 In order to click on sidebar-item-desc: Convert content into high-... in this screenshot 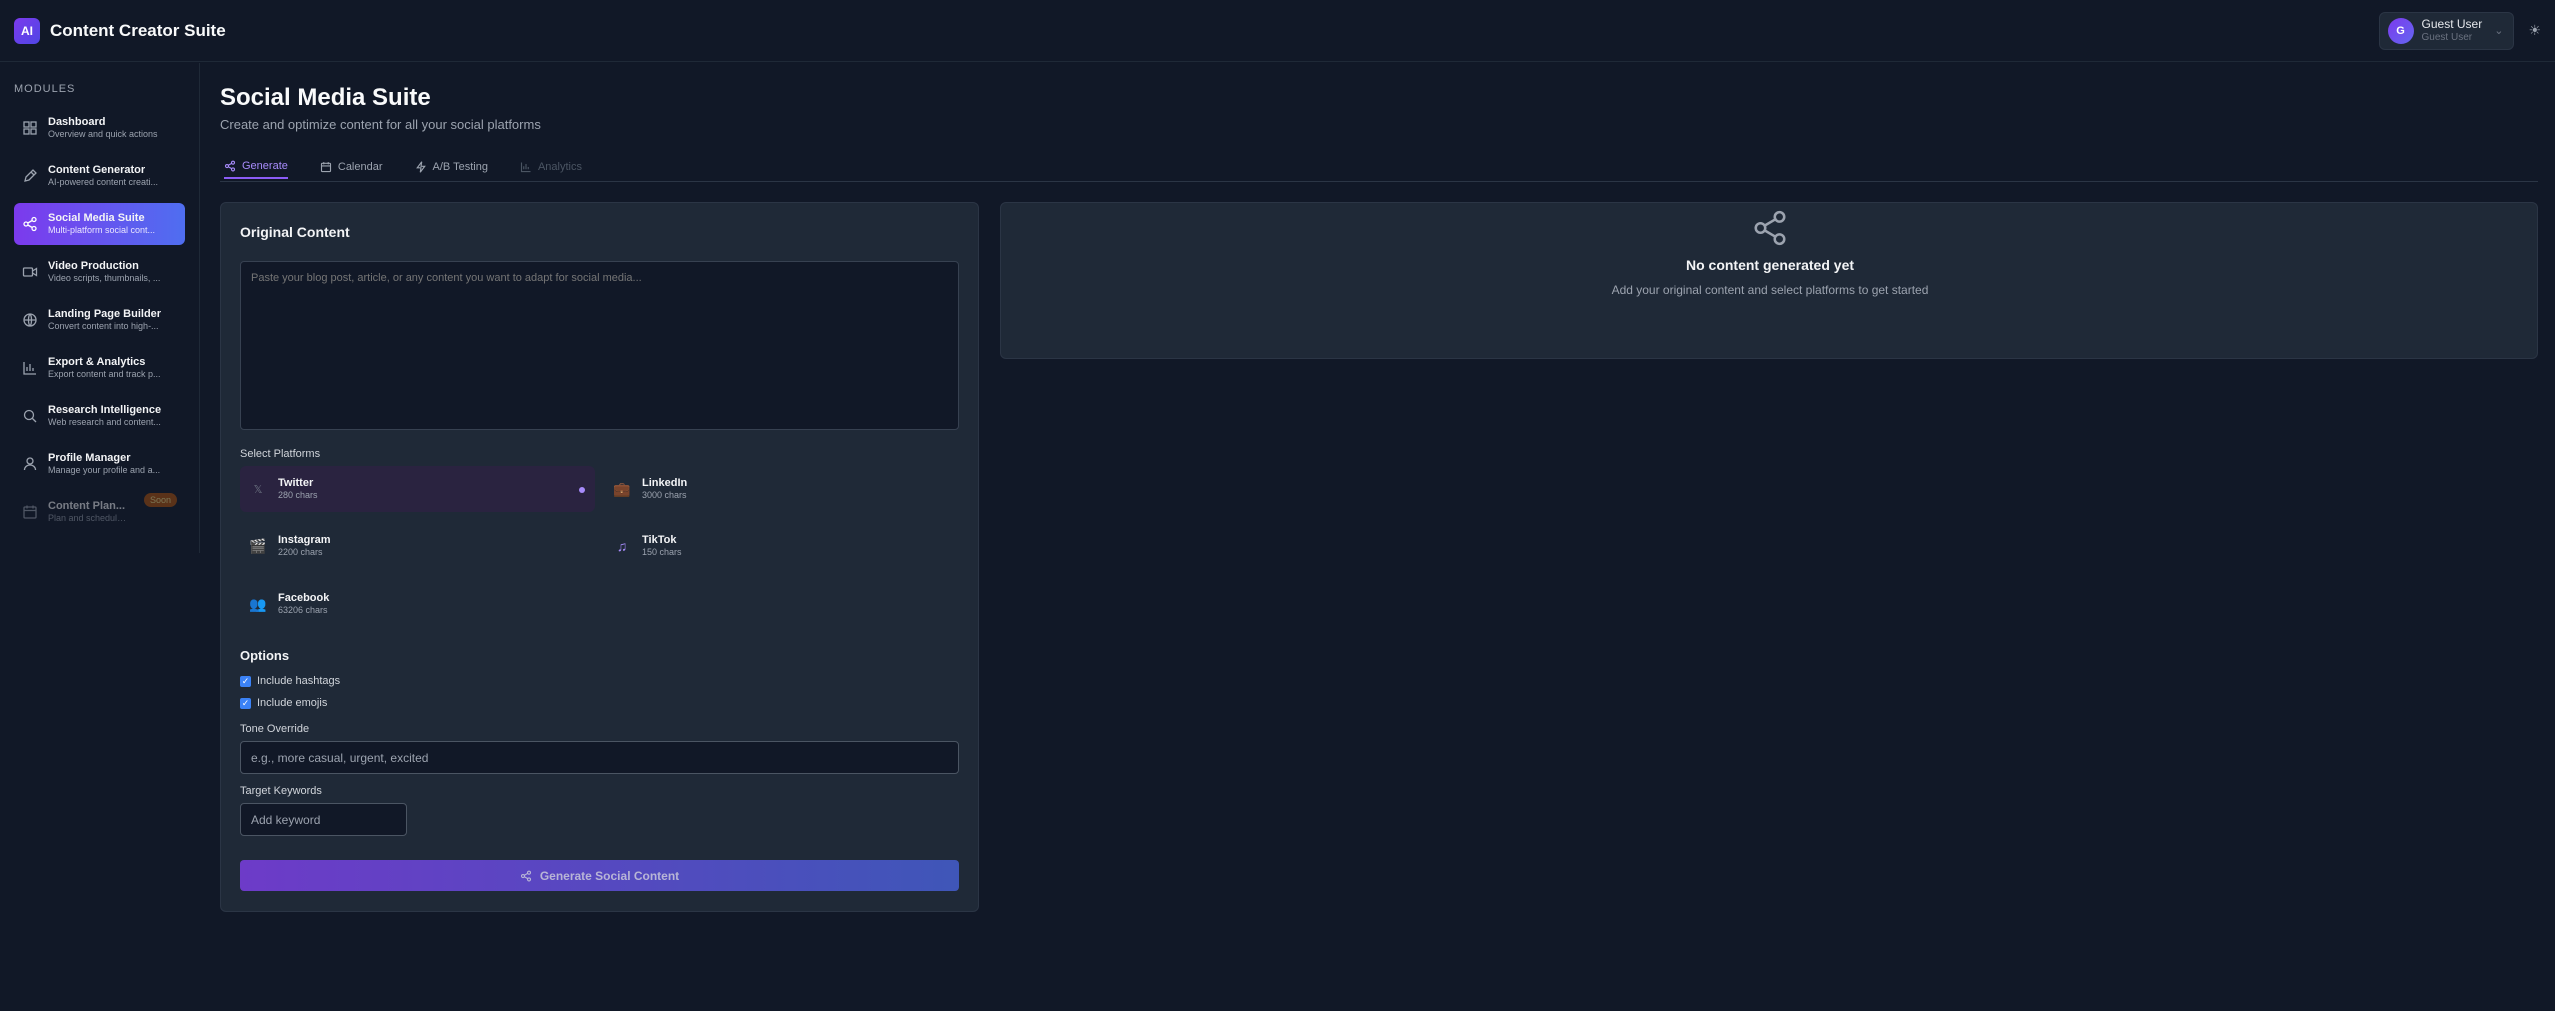, I will do `click(103, 326)`.